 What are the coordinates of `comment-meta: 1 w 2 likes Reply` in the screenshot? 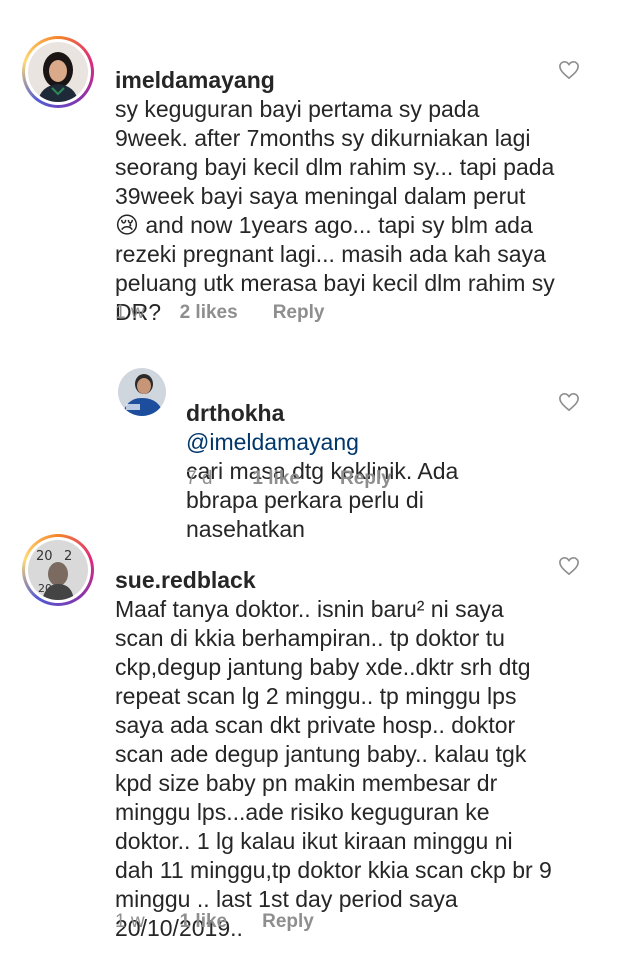 It's located at (219, 313).